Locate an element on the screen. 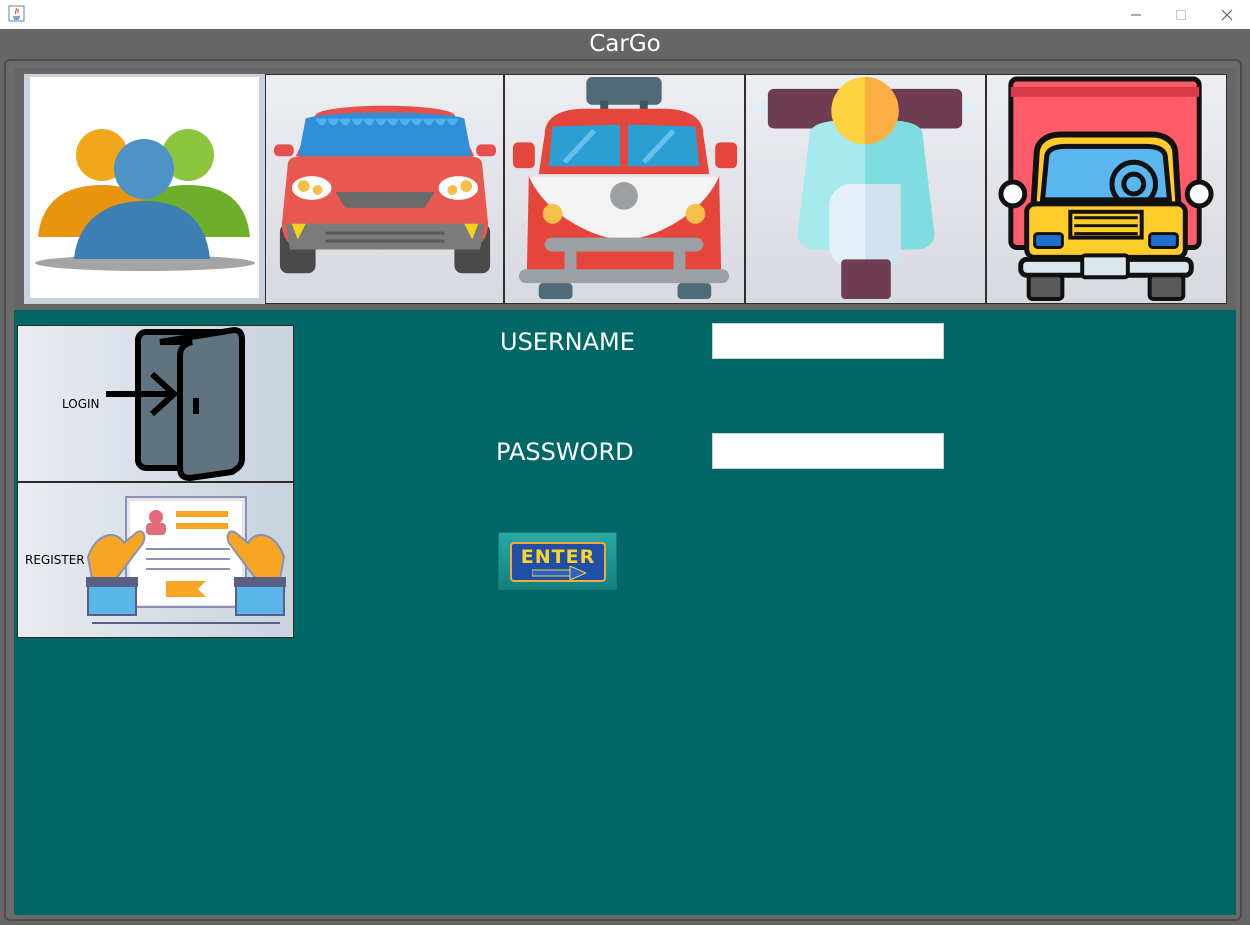 Image resolution: width=1250 pixels, height=925 pixels. password-field is located at coordinates (828, 451).